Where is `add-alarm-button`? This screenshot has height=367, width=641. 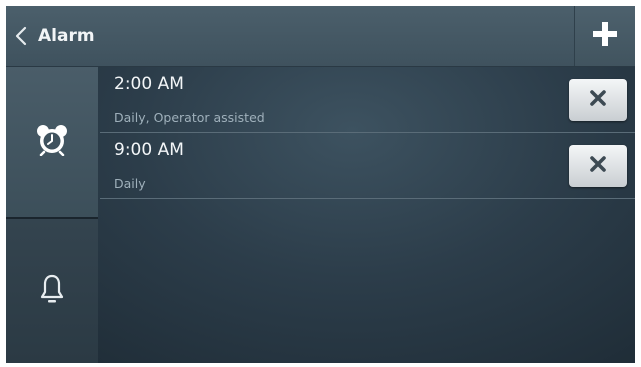
add-alarm-button is located at coordinates (604, 36).